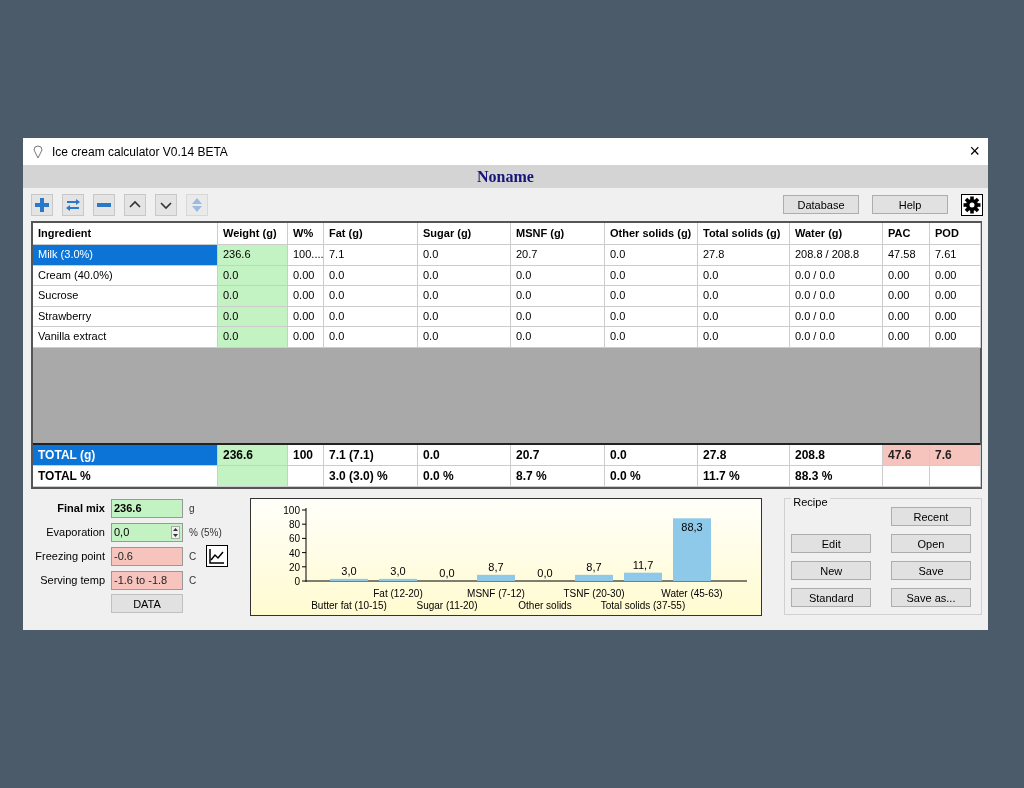  Describe the element at coordinates (643, 605) in the screenshot. I see `category-label: Total solids (37-55)` at that location.